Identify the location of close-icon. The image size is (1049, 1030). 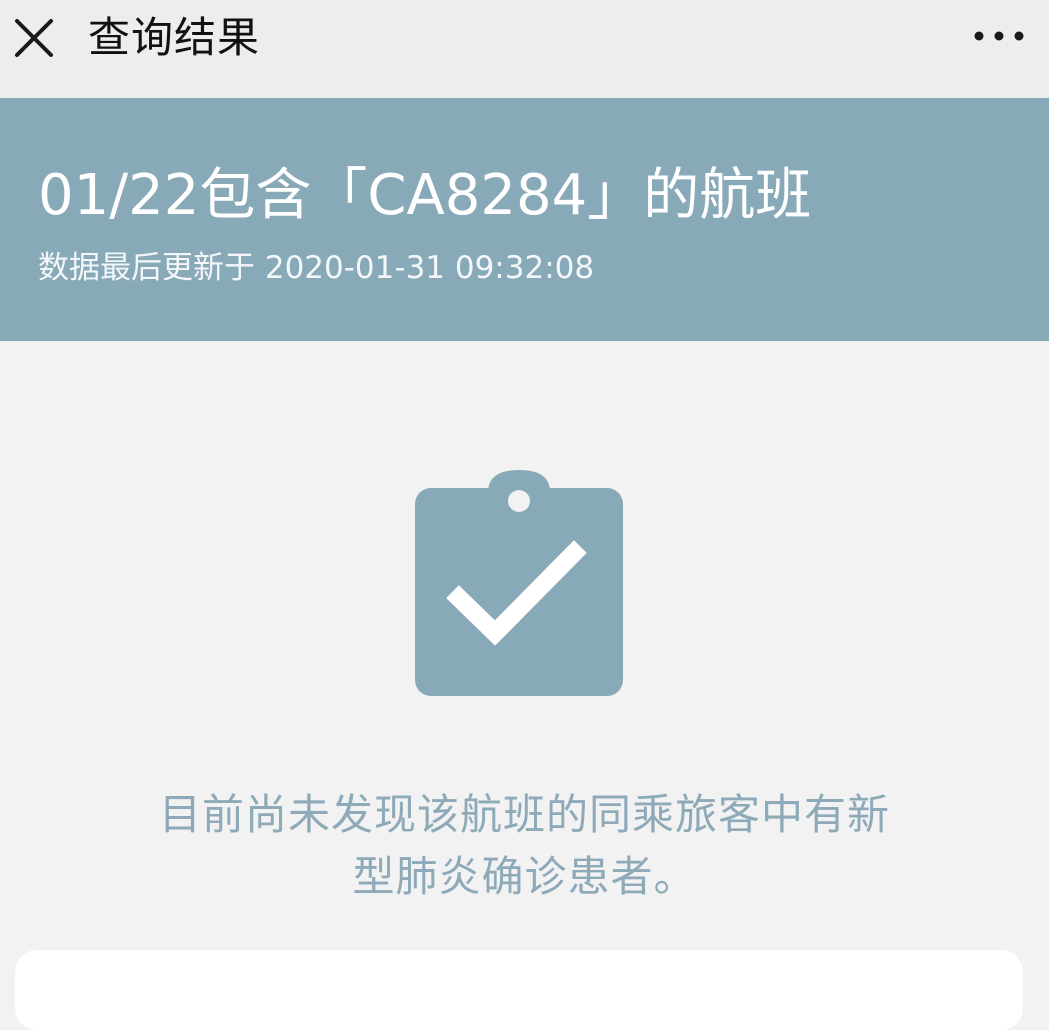
(35, 37).